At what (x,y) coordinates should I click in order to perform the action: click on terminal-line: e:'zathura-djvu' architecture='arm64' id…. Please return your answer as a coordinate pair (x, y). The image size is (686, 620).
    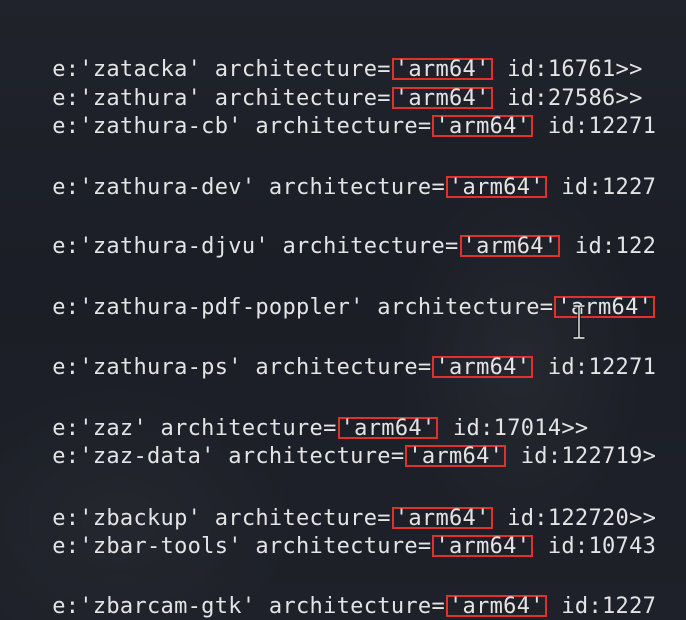
    Looking at the image, I should click on (328, 233).